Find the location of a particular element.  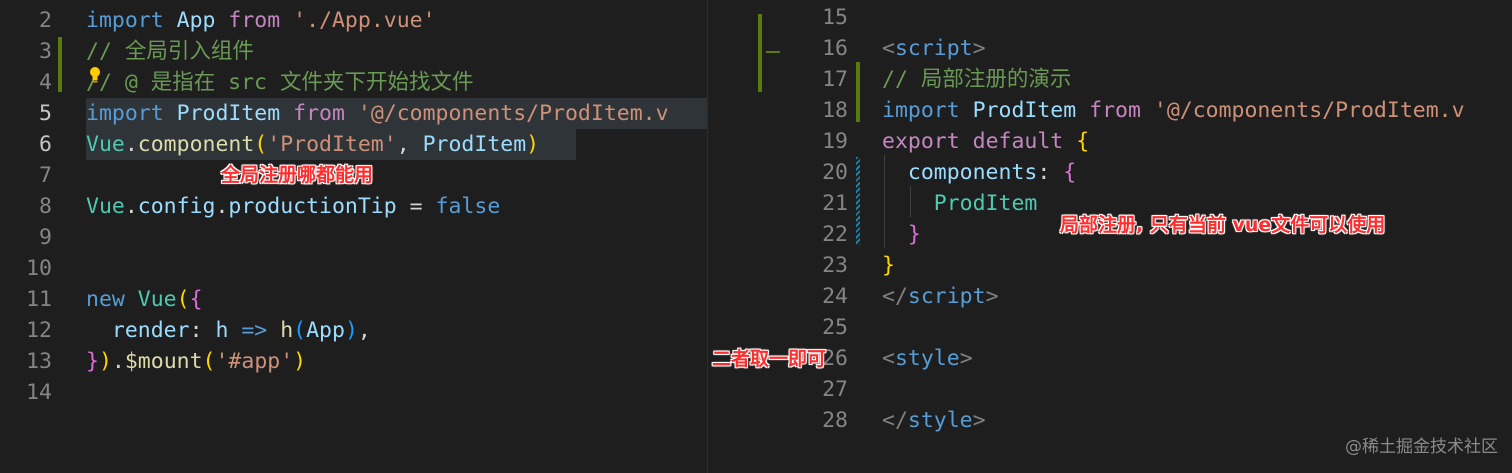

code-token: < is located at coordinates (888, 358).